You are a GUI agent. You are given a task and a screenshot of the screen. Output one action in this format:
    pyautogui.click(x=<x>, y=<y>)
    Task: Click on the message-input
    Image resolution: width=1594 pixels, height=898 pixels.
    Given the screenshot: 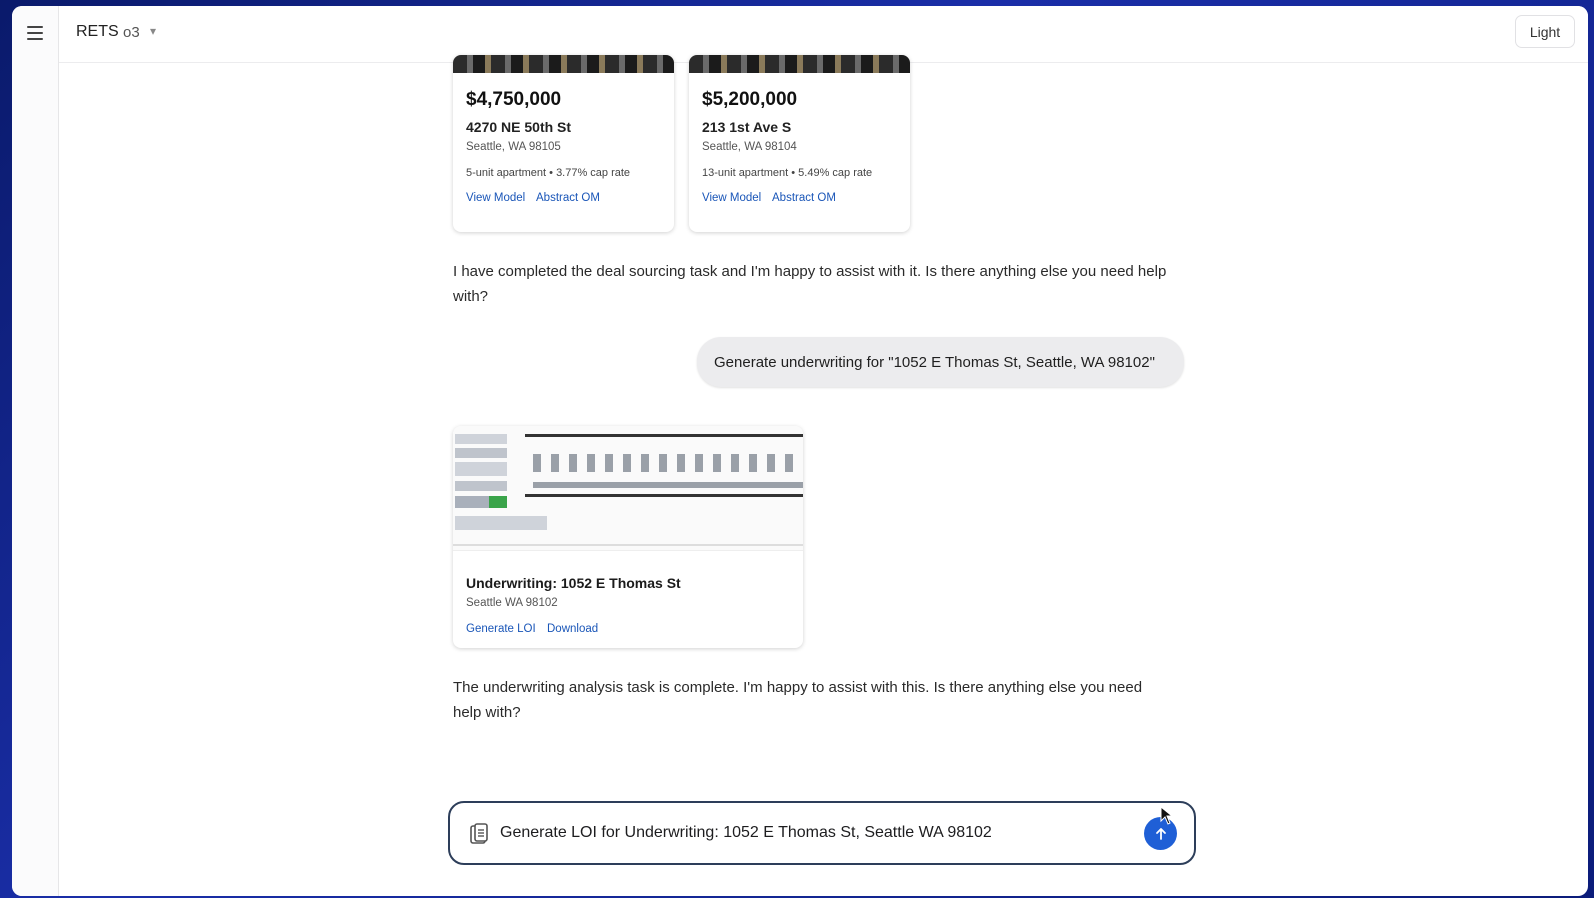 What is the action you would take?
    pyautogui.click(x=810, y=833)
    